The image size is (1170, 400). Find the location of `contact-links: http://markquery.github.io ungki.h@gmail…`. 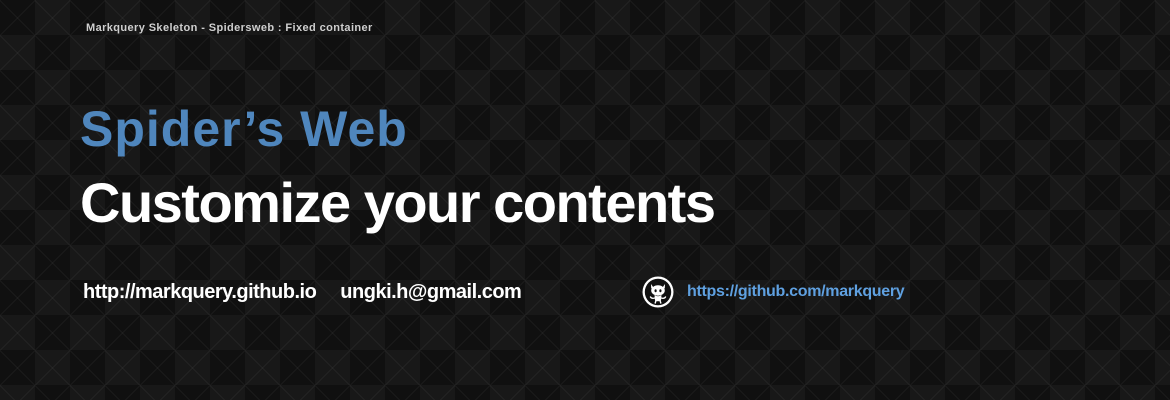

contact-links: http://markquery.github.io ungki.h@gmail… is located at coordinates (302, 292).